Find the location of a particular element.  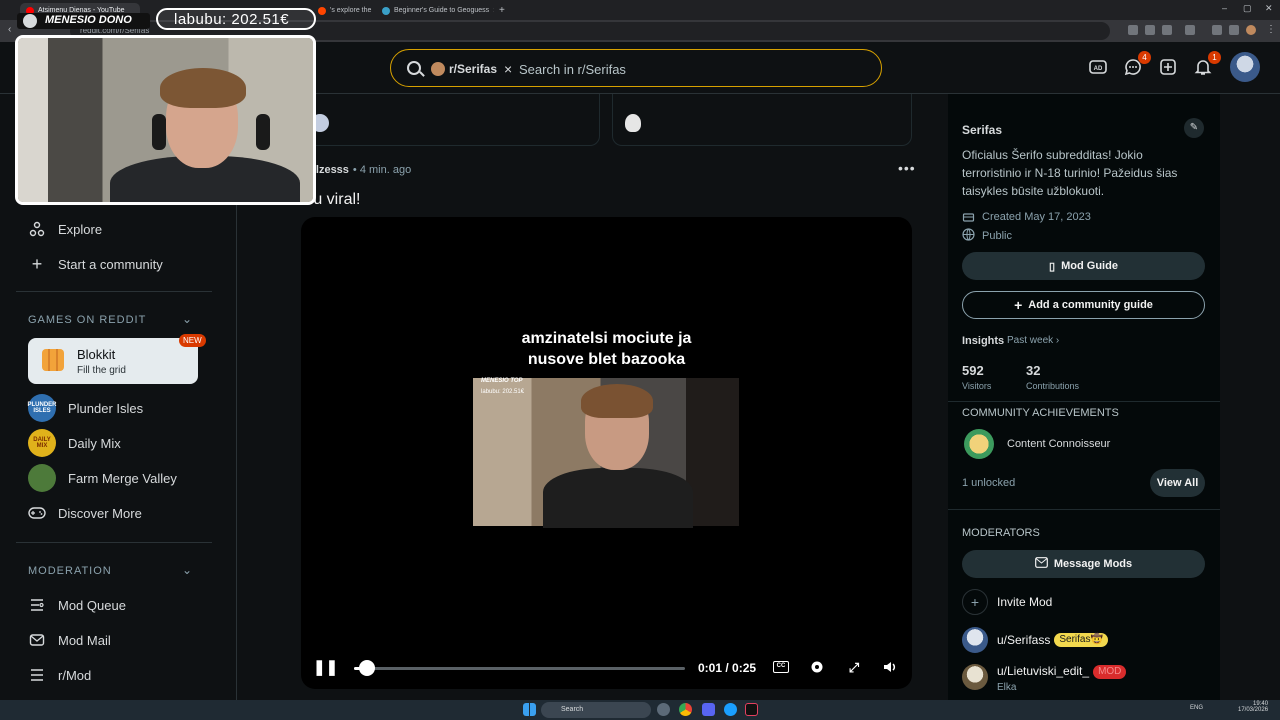

edit-pencil-icon: ✎ is located at coordinates (1194, 128).